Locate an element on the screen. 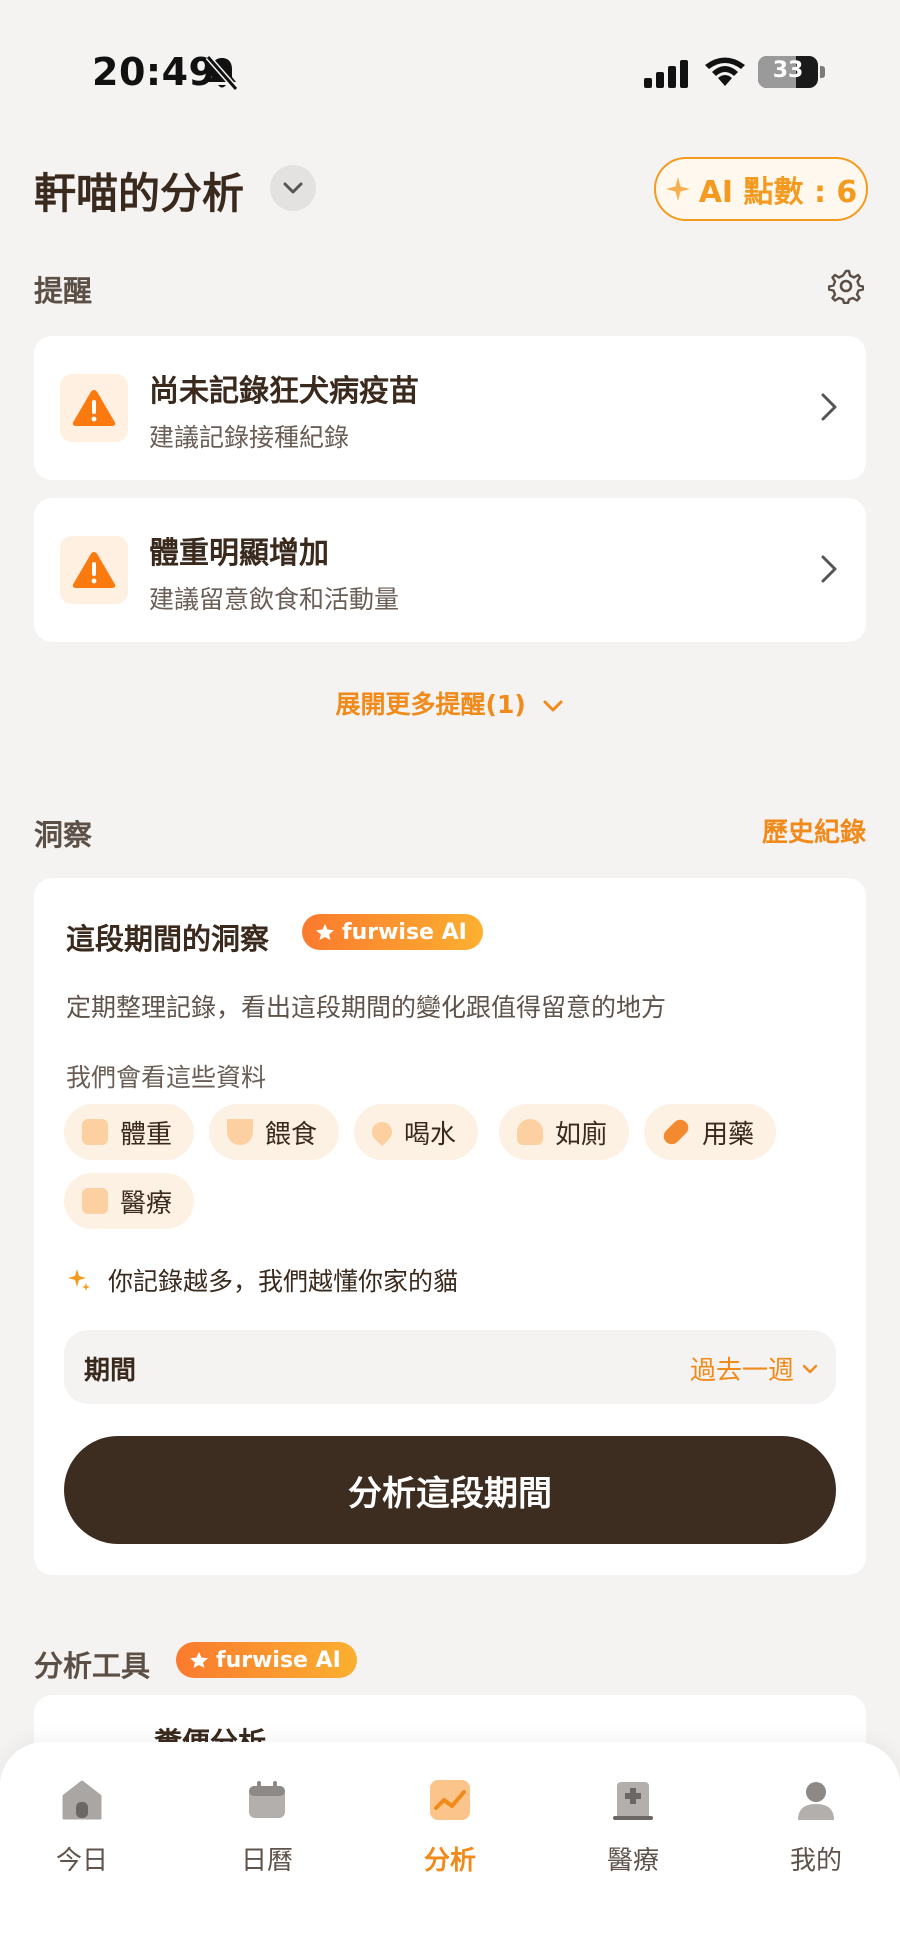  data-sources-label: 我們會看這些資料 is located at coordinates (166, 1077).